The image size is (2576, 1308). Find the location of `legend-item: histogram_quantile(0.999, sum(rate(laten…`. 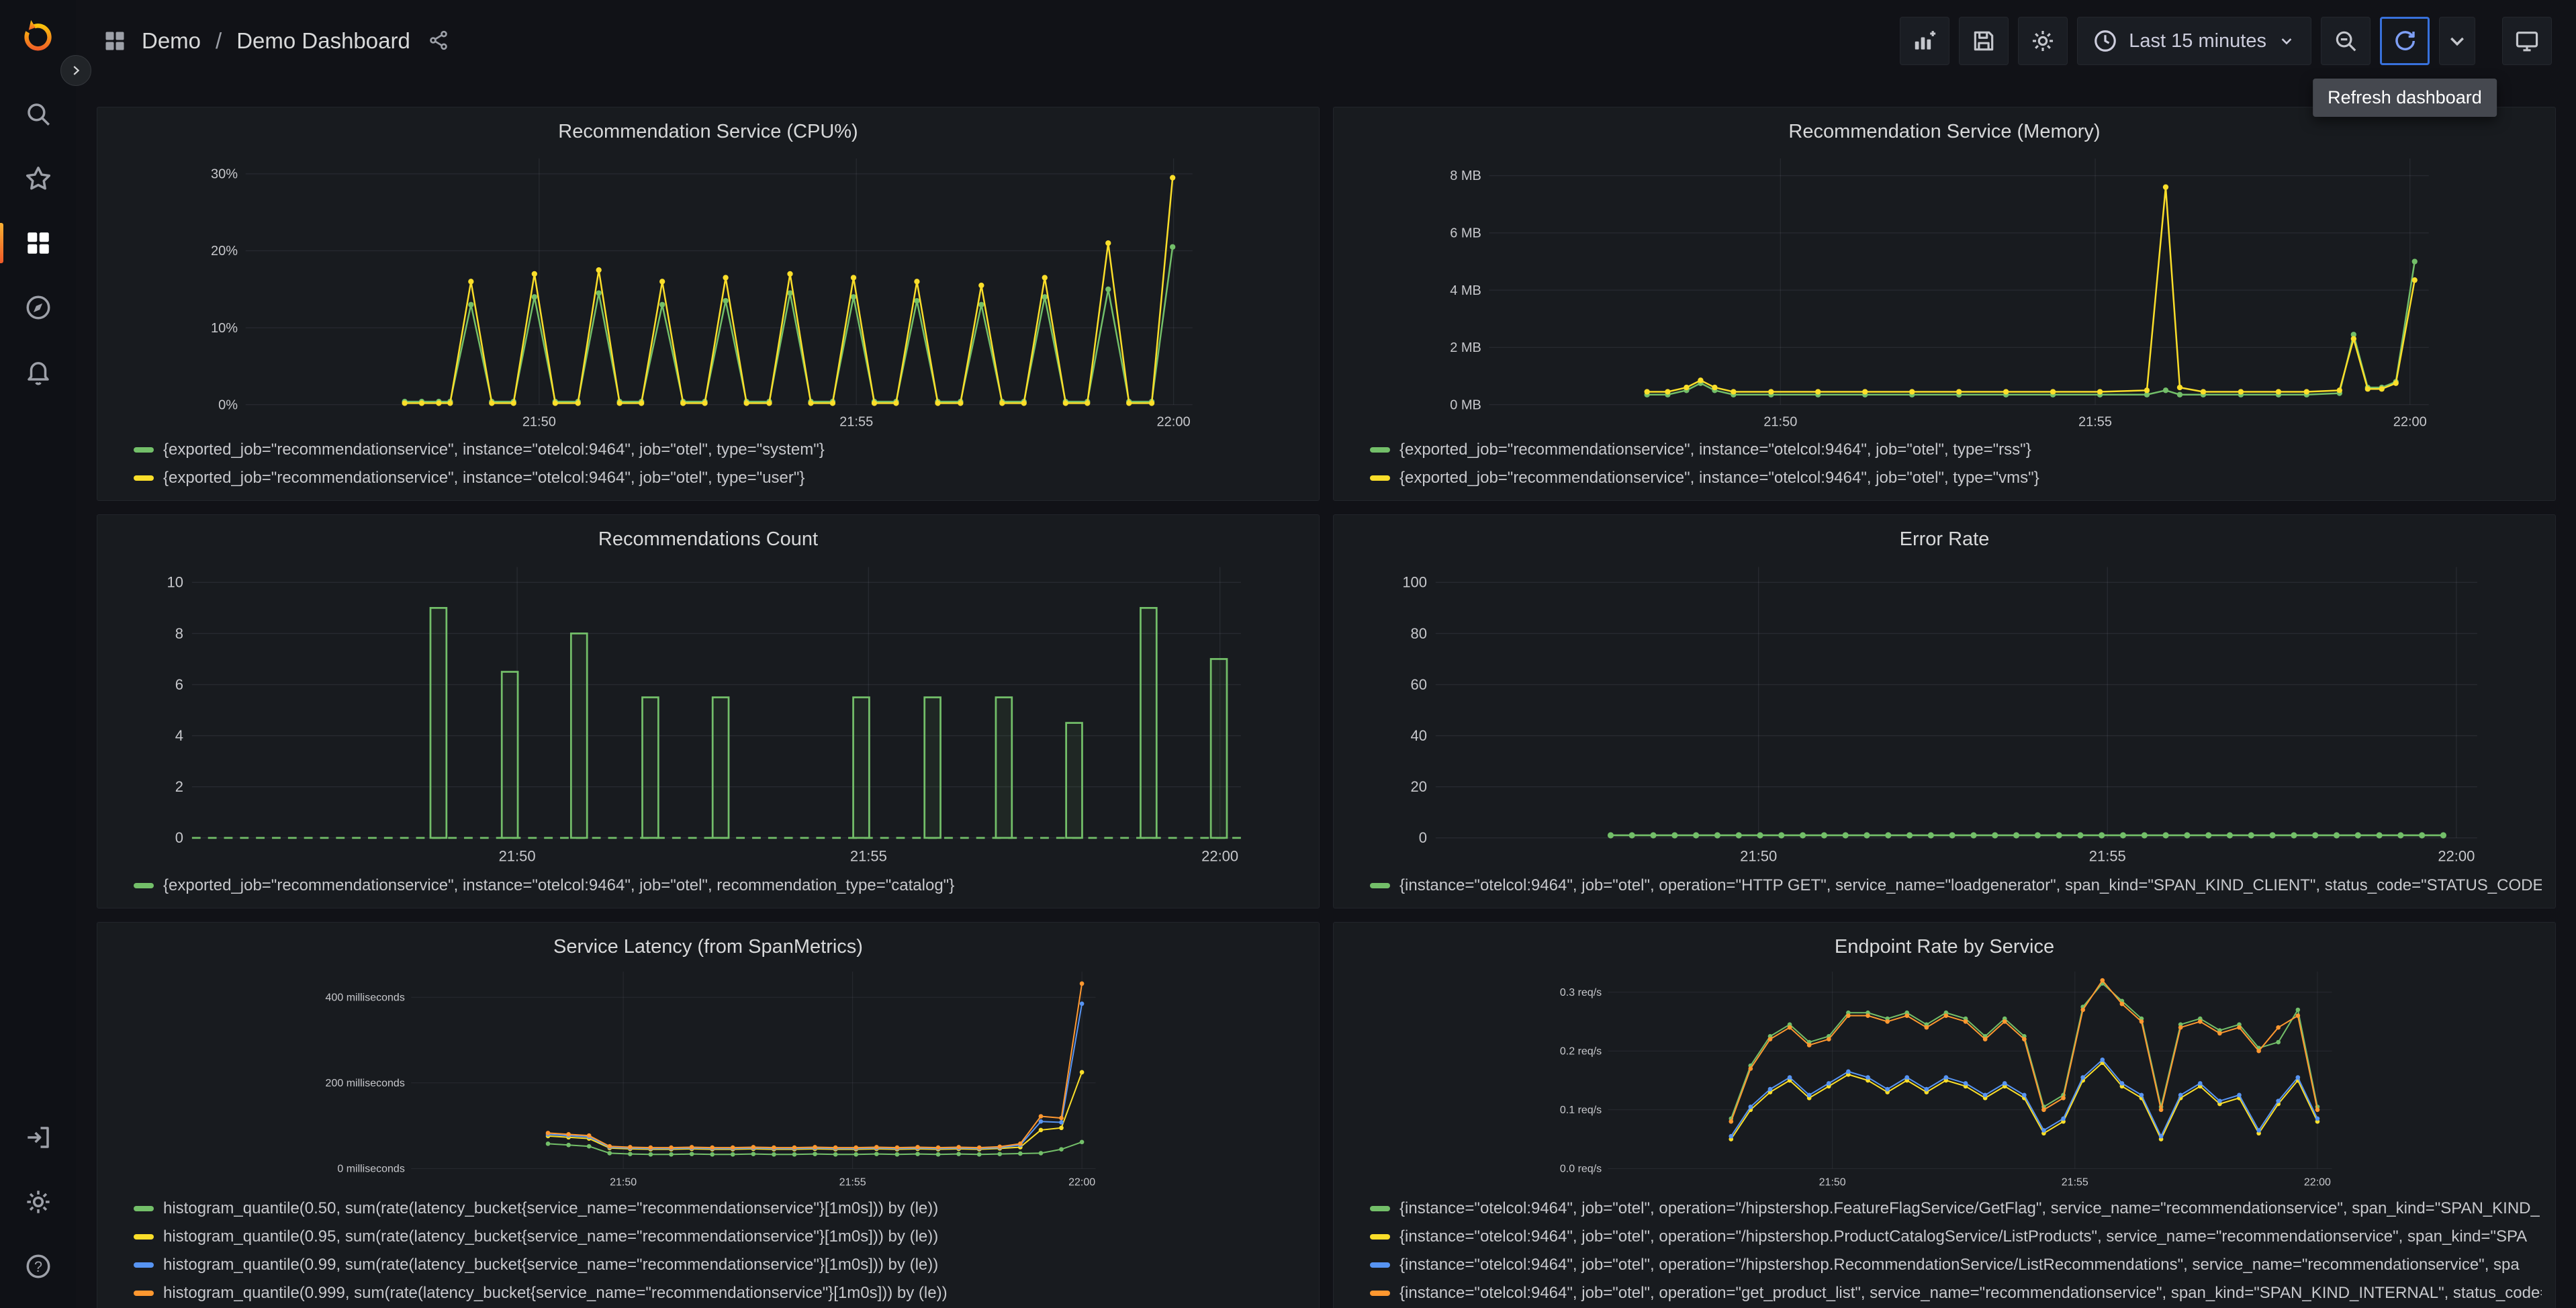

legend-item: histogram_quantile(0.999, sum(rate(laten… is located at coordinates (719, 1293).